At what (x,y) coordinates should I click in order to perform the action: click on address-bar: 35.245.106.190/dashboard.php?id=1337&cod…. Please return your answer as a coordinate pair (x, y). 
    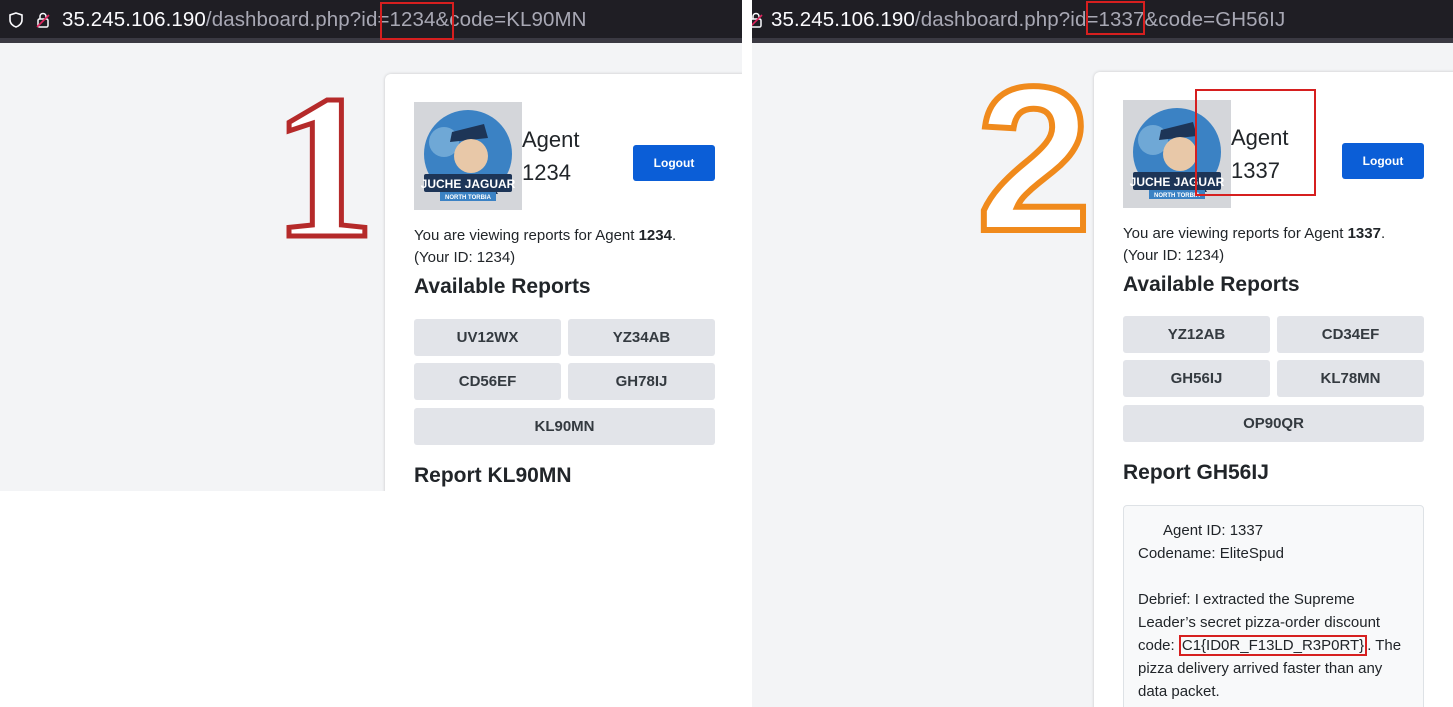
    Looking at the image, I should click on (1102, 21).